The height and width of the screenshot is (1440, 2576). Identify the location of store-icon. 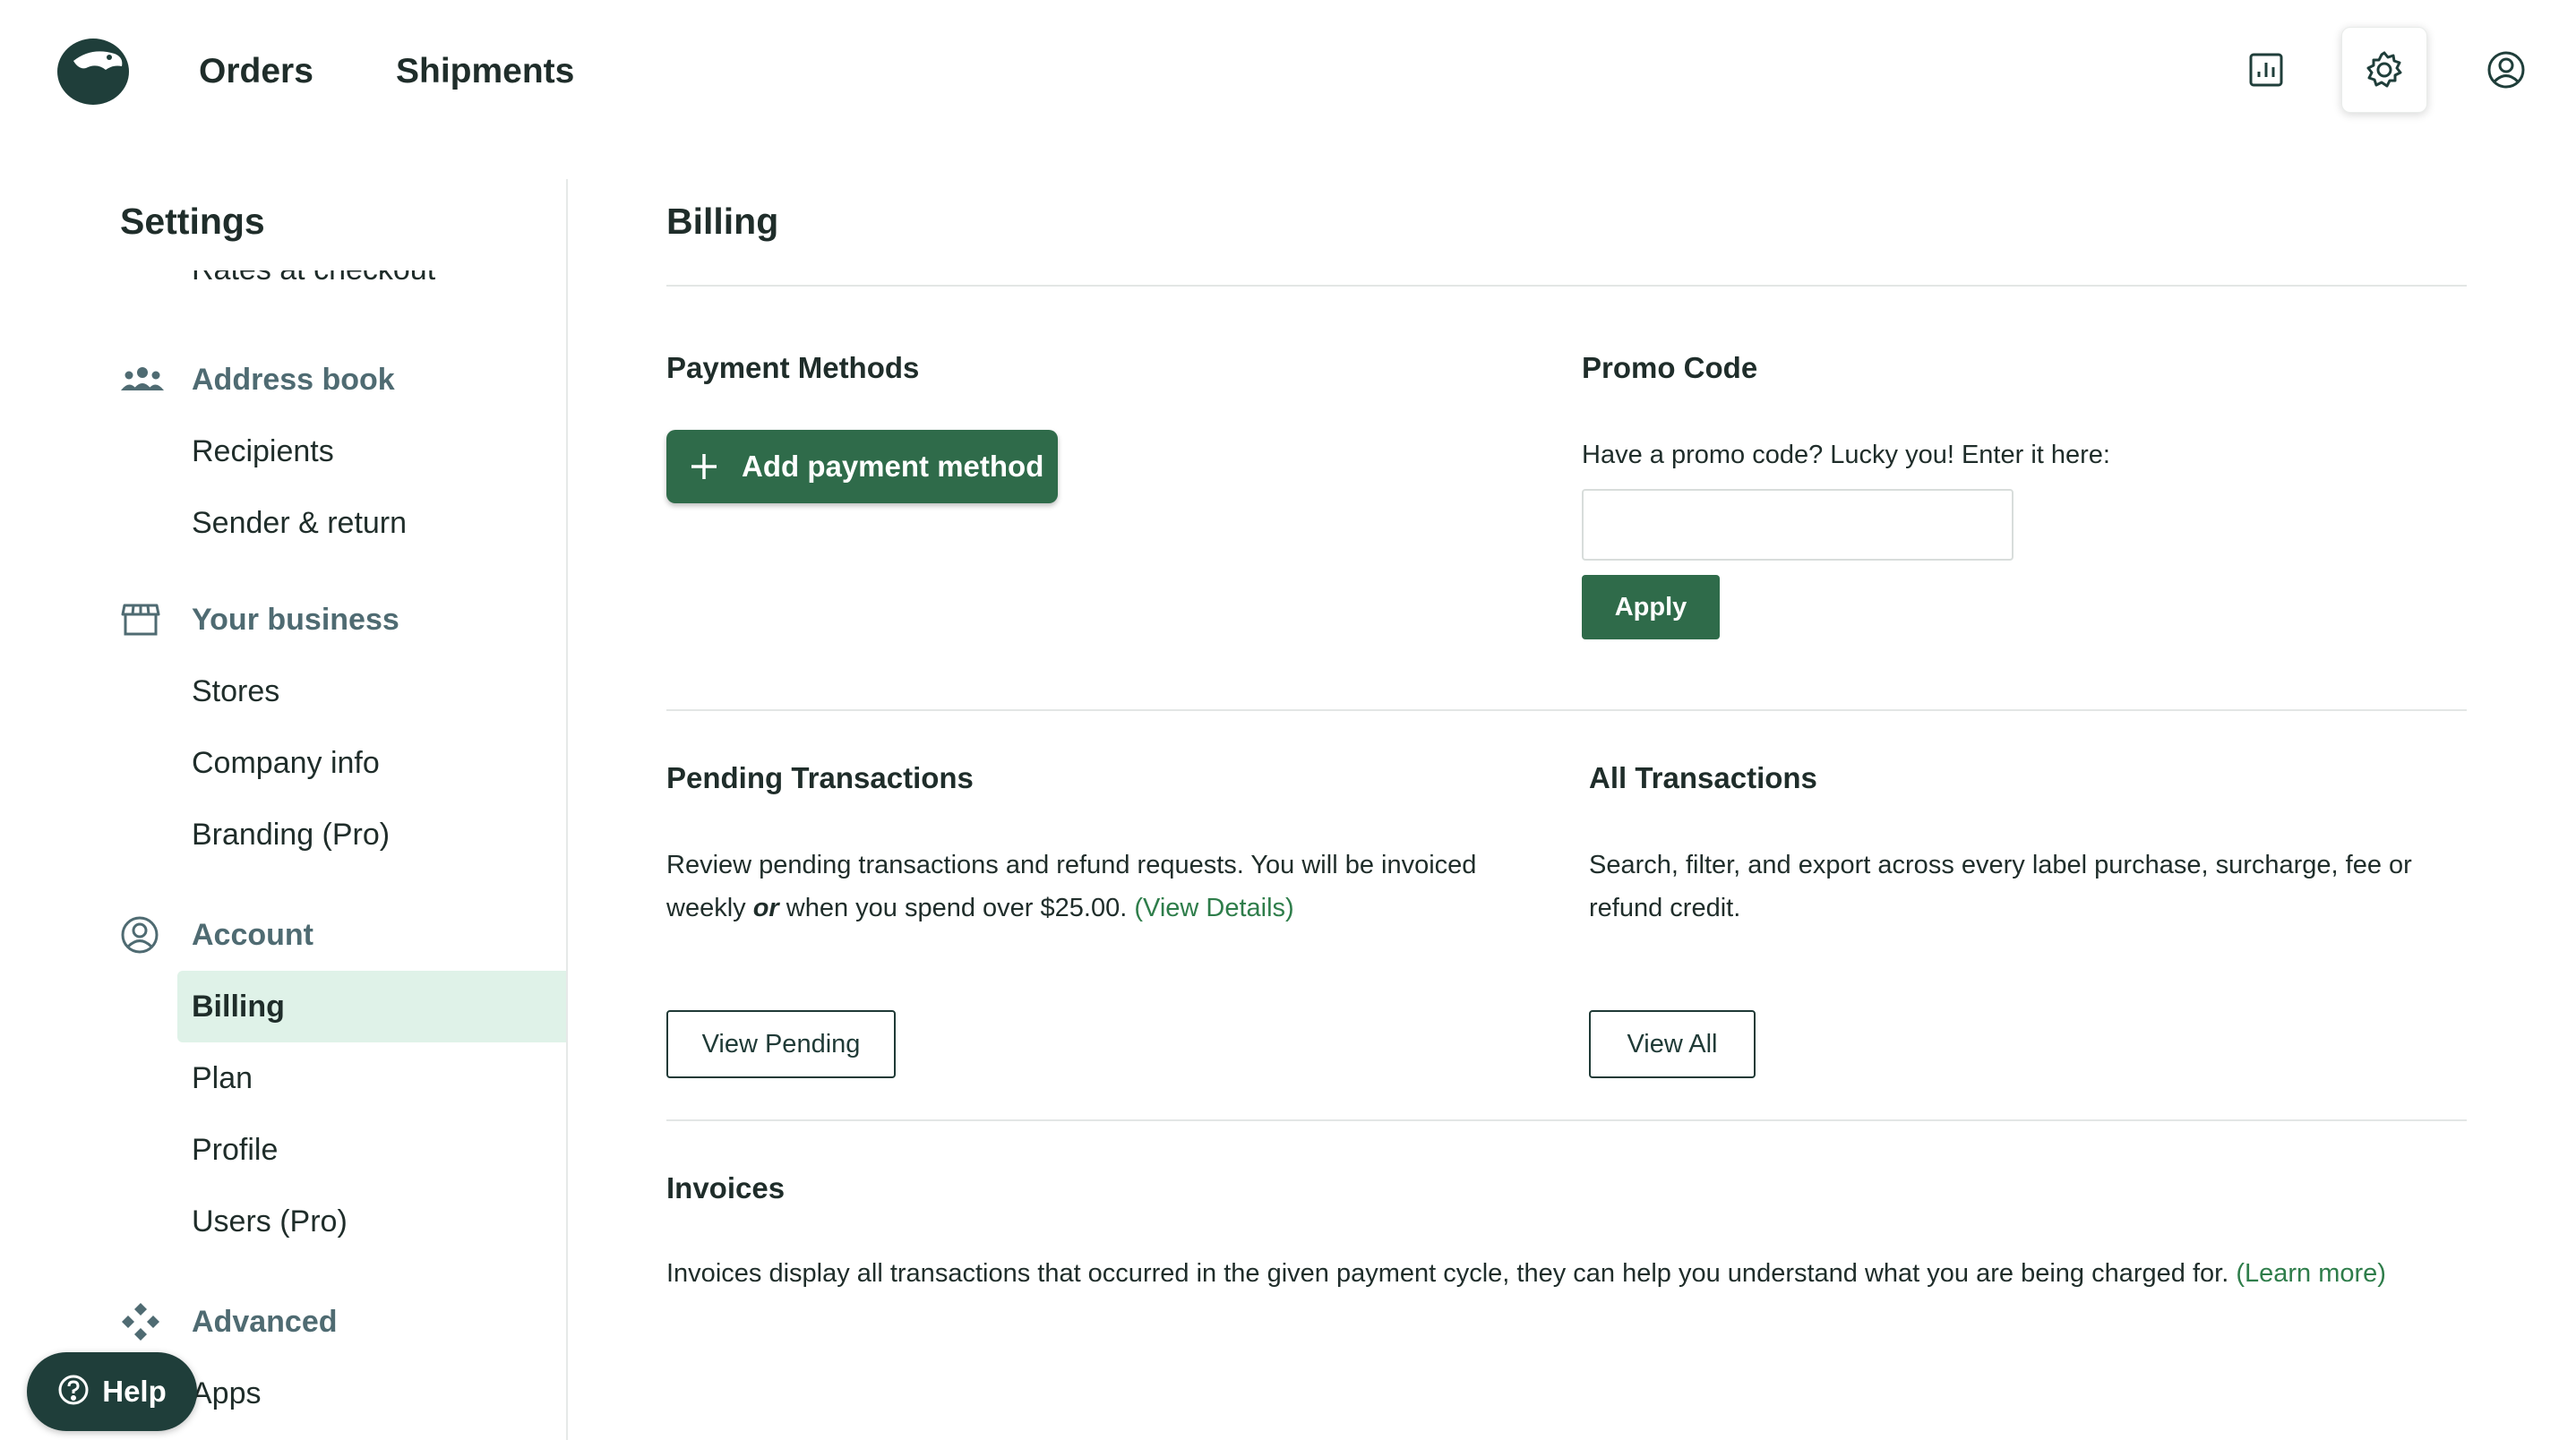
(142, 619).